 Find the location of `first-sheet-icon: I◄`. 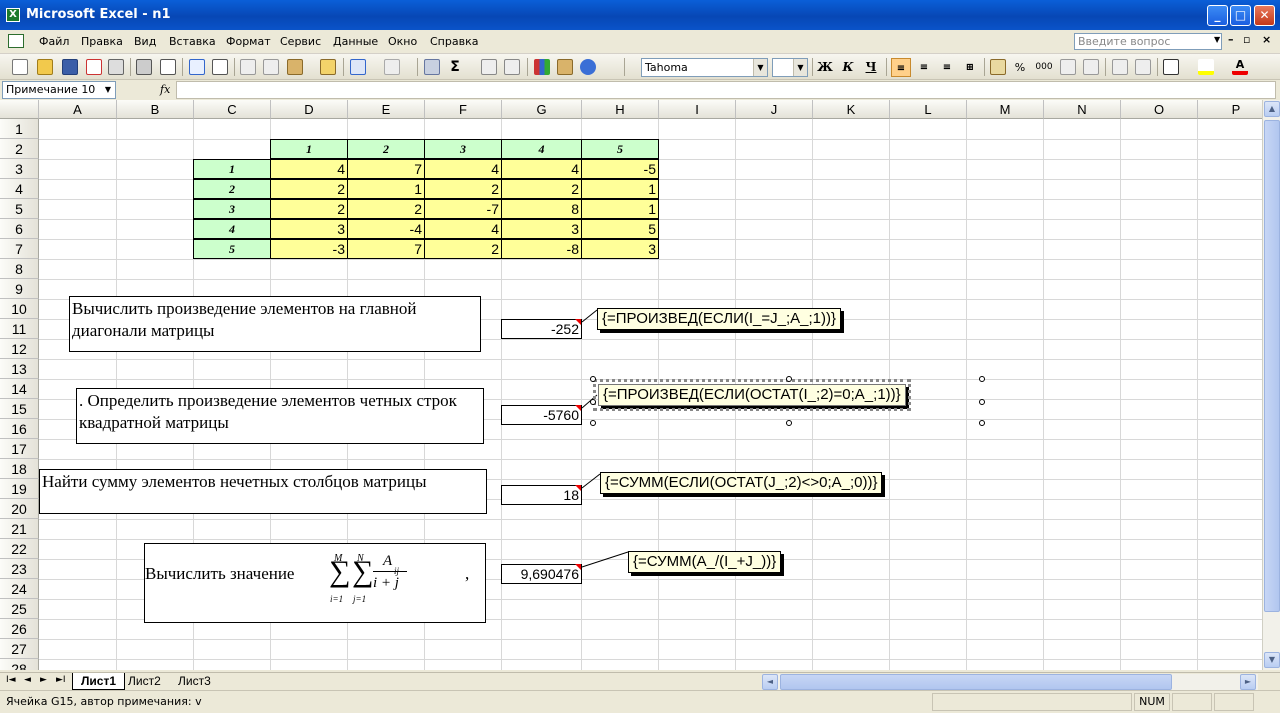

first-sheet-icon: I◄ is located at coordinates (11, 680).